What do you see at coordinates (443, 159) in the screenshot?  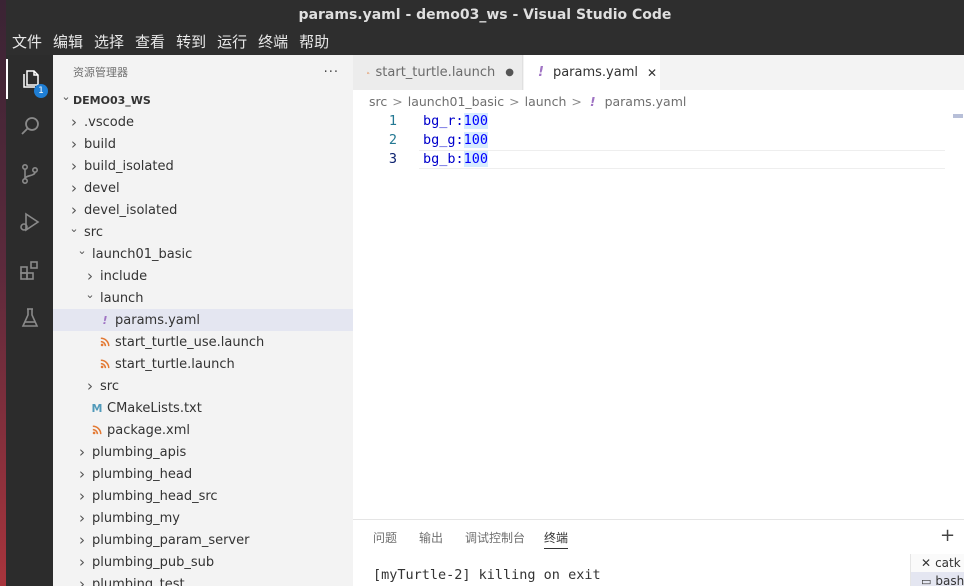 I see `yaml-key: bg_b:` at bounding box center [443, 159].